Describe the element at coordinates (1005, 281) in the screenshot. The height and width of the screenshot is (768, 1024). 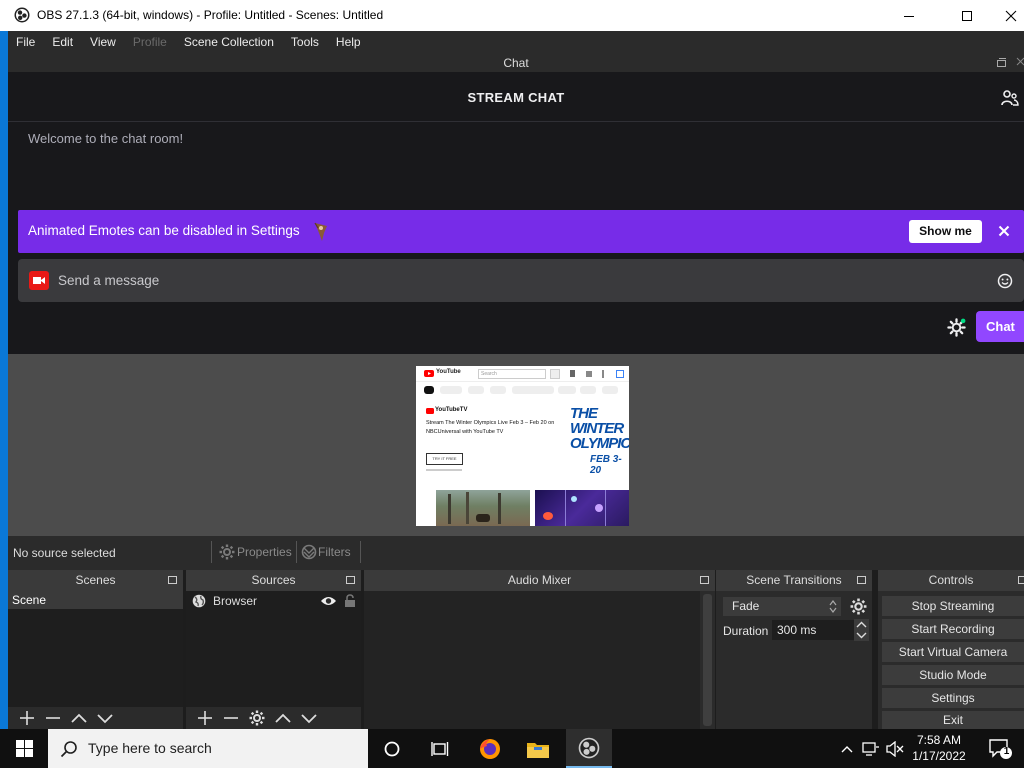
I see `emote-picker-icon` at that location.